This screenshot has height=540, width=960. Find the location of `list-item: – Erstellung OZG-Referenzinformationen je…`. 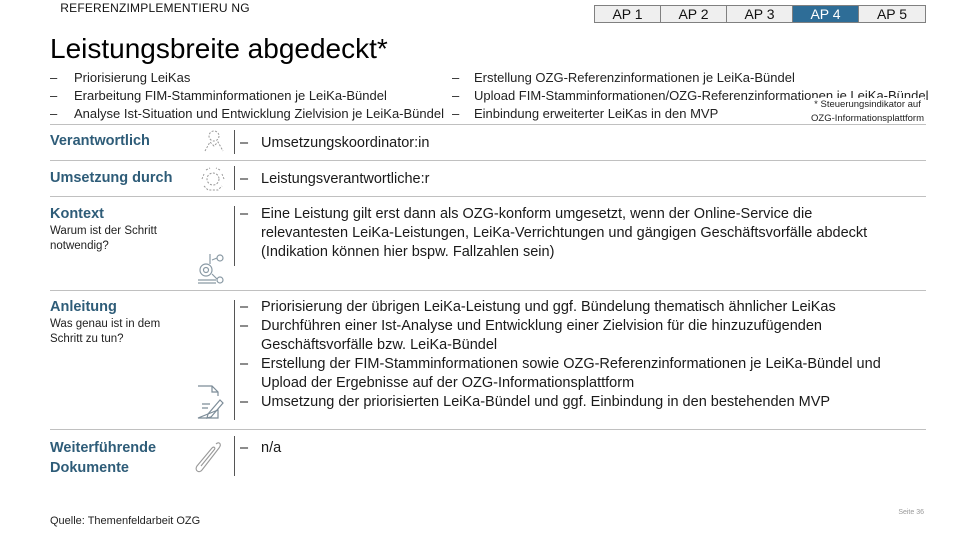

list-item: – Erstellung OZG-Referenzinformationen je… is located at coordinates (623, 77).